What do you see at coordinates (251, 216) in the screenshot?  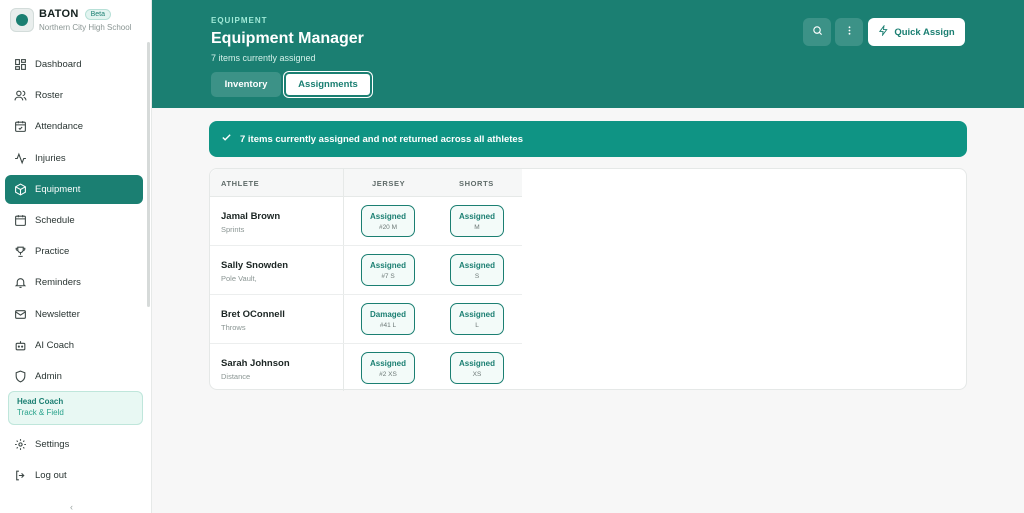 I see `athlete-name: Jamal Brown` at bounding box center [251, 216].